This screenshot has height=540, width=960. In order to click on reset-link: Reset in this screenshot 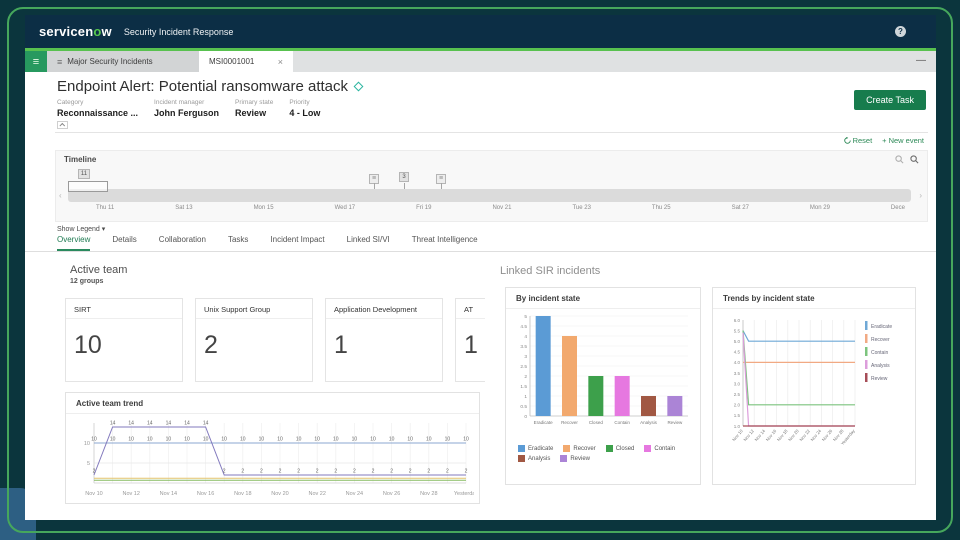, I will do `click(857, 140)`.